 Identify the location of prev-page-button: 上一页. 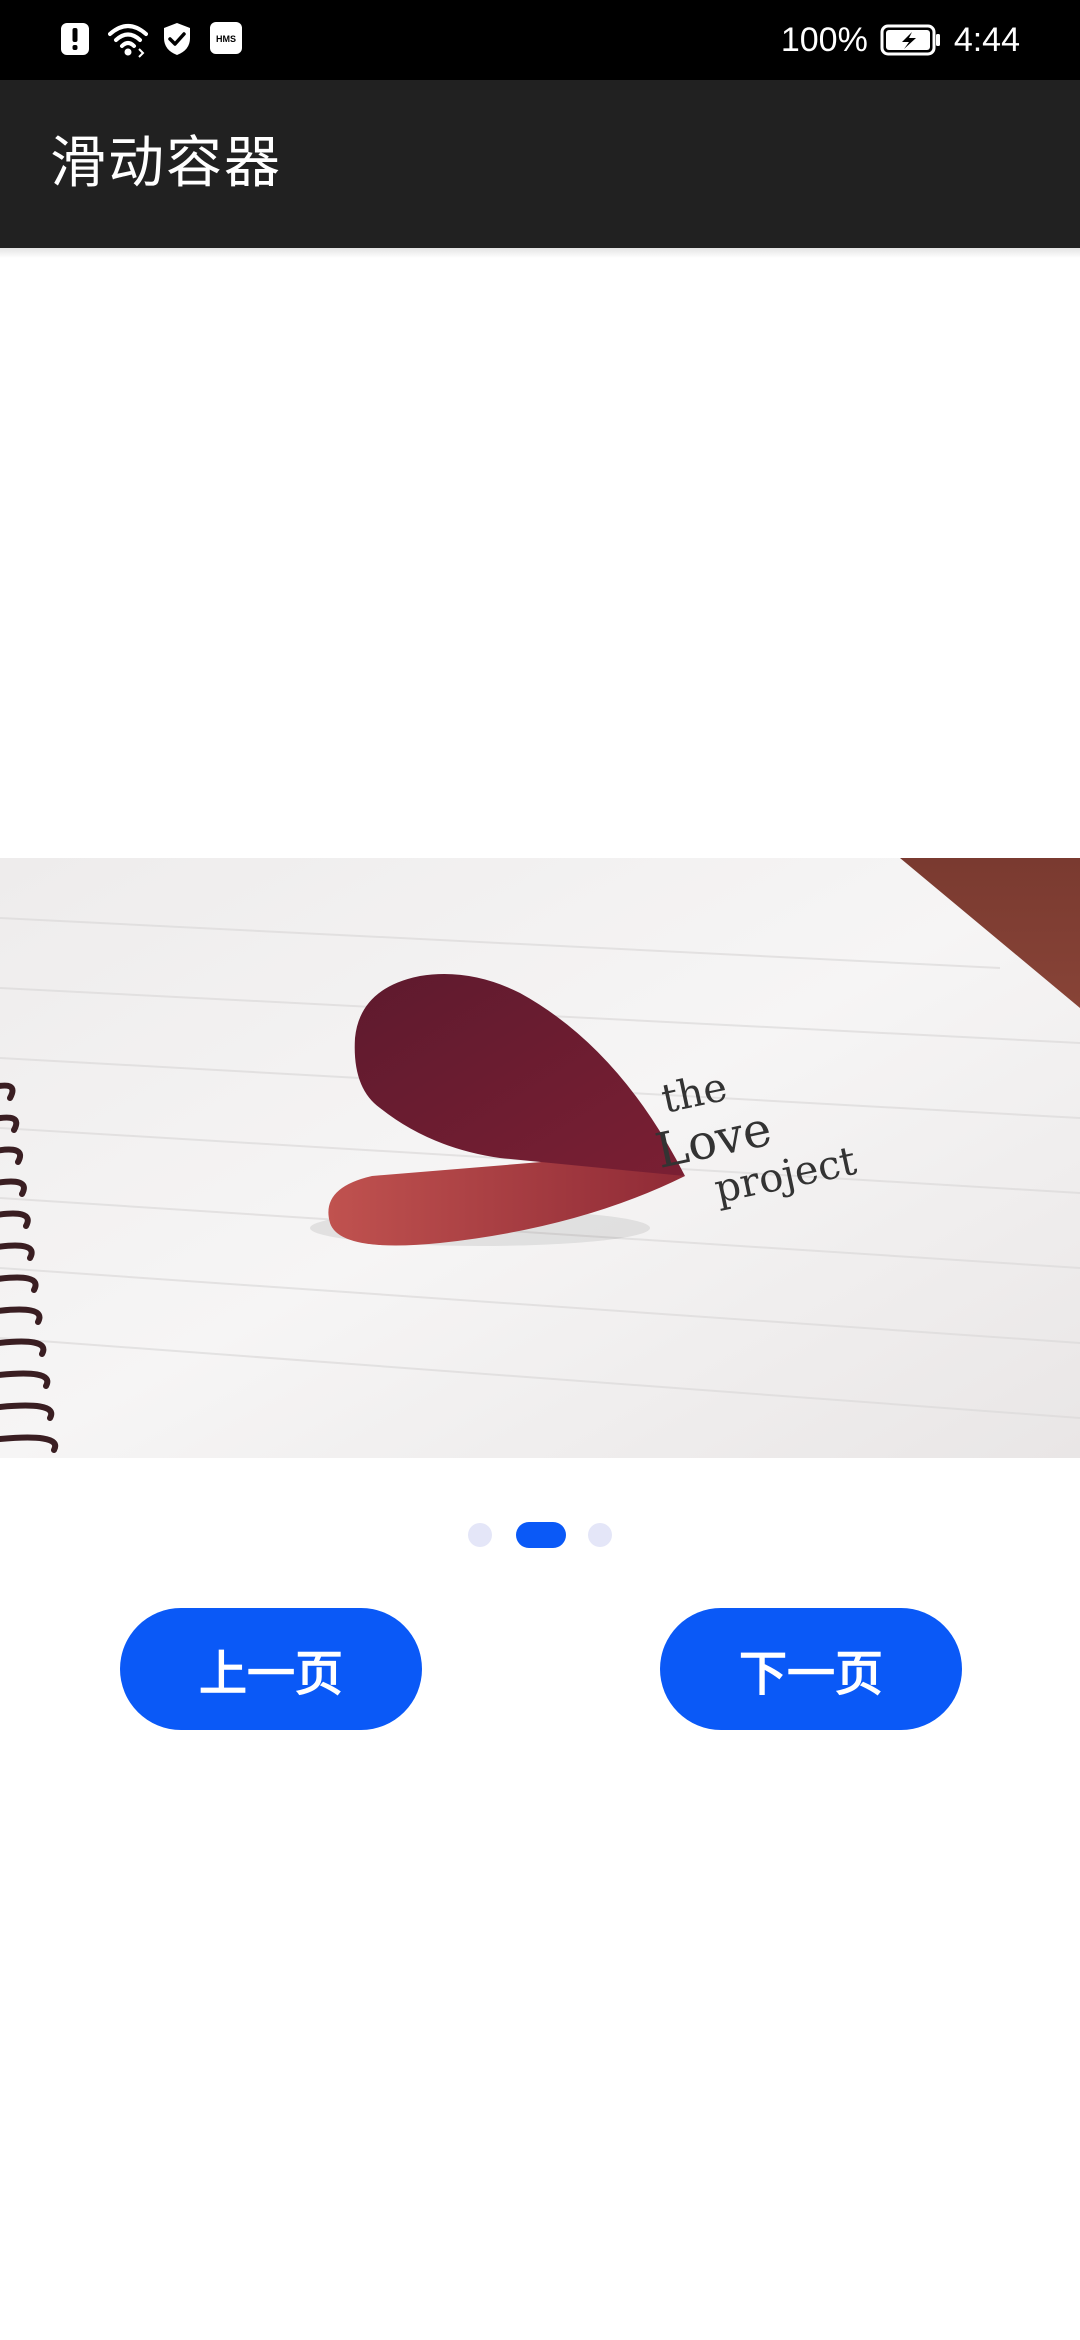
(271, 1669).